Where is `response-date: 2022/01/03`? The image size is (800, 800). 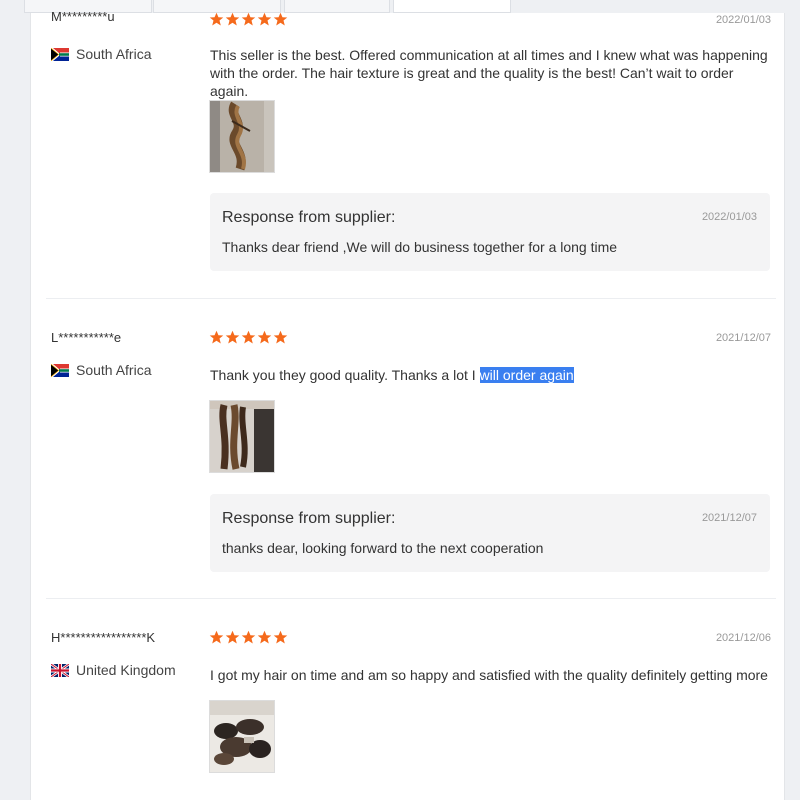 response-date: 2022/01/03 is located at coordinates (729, 217).